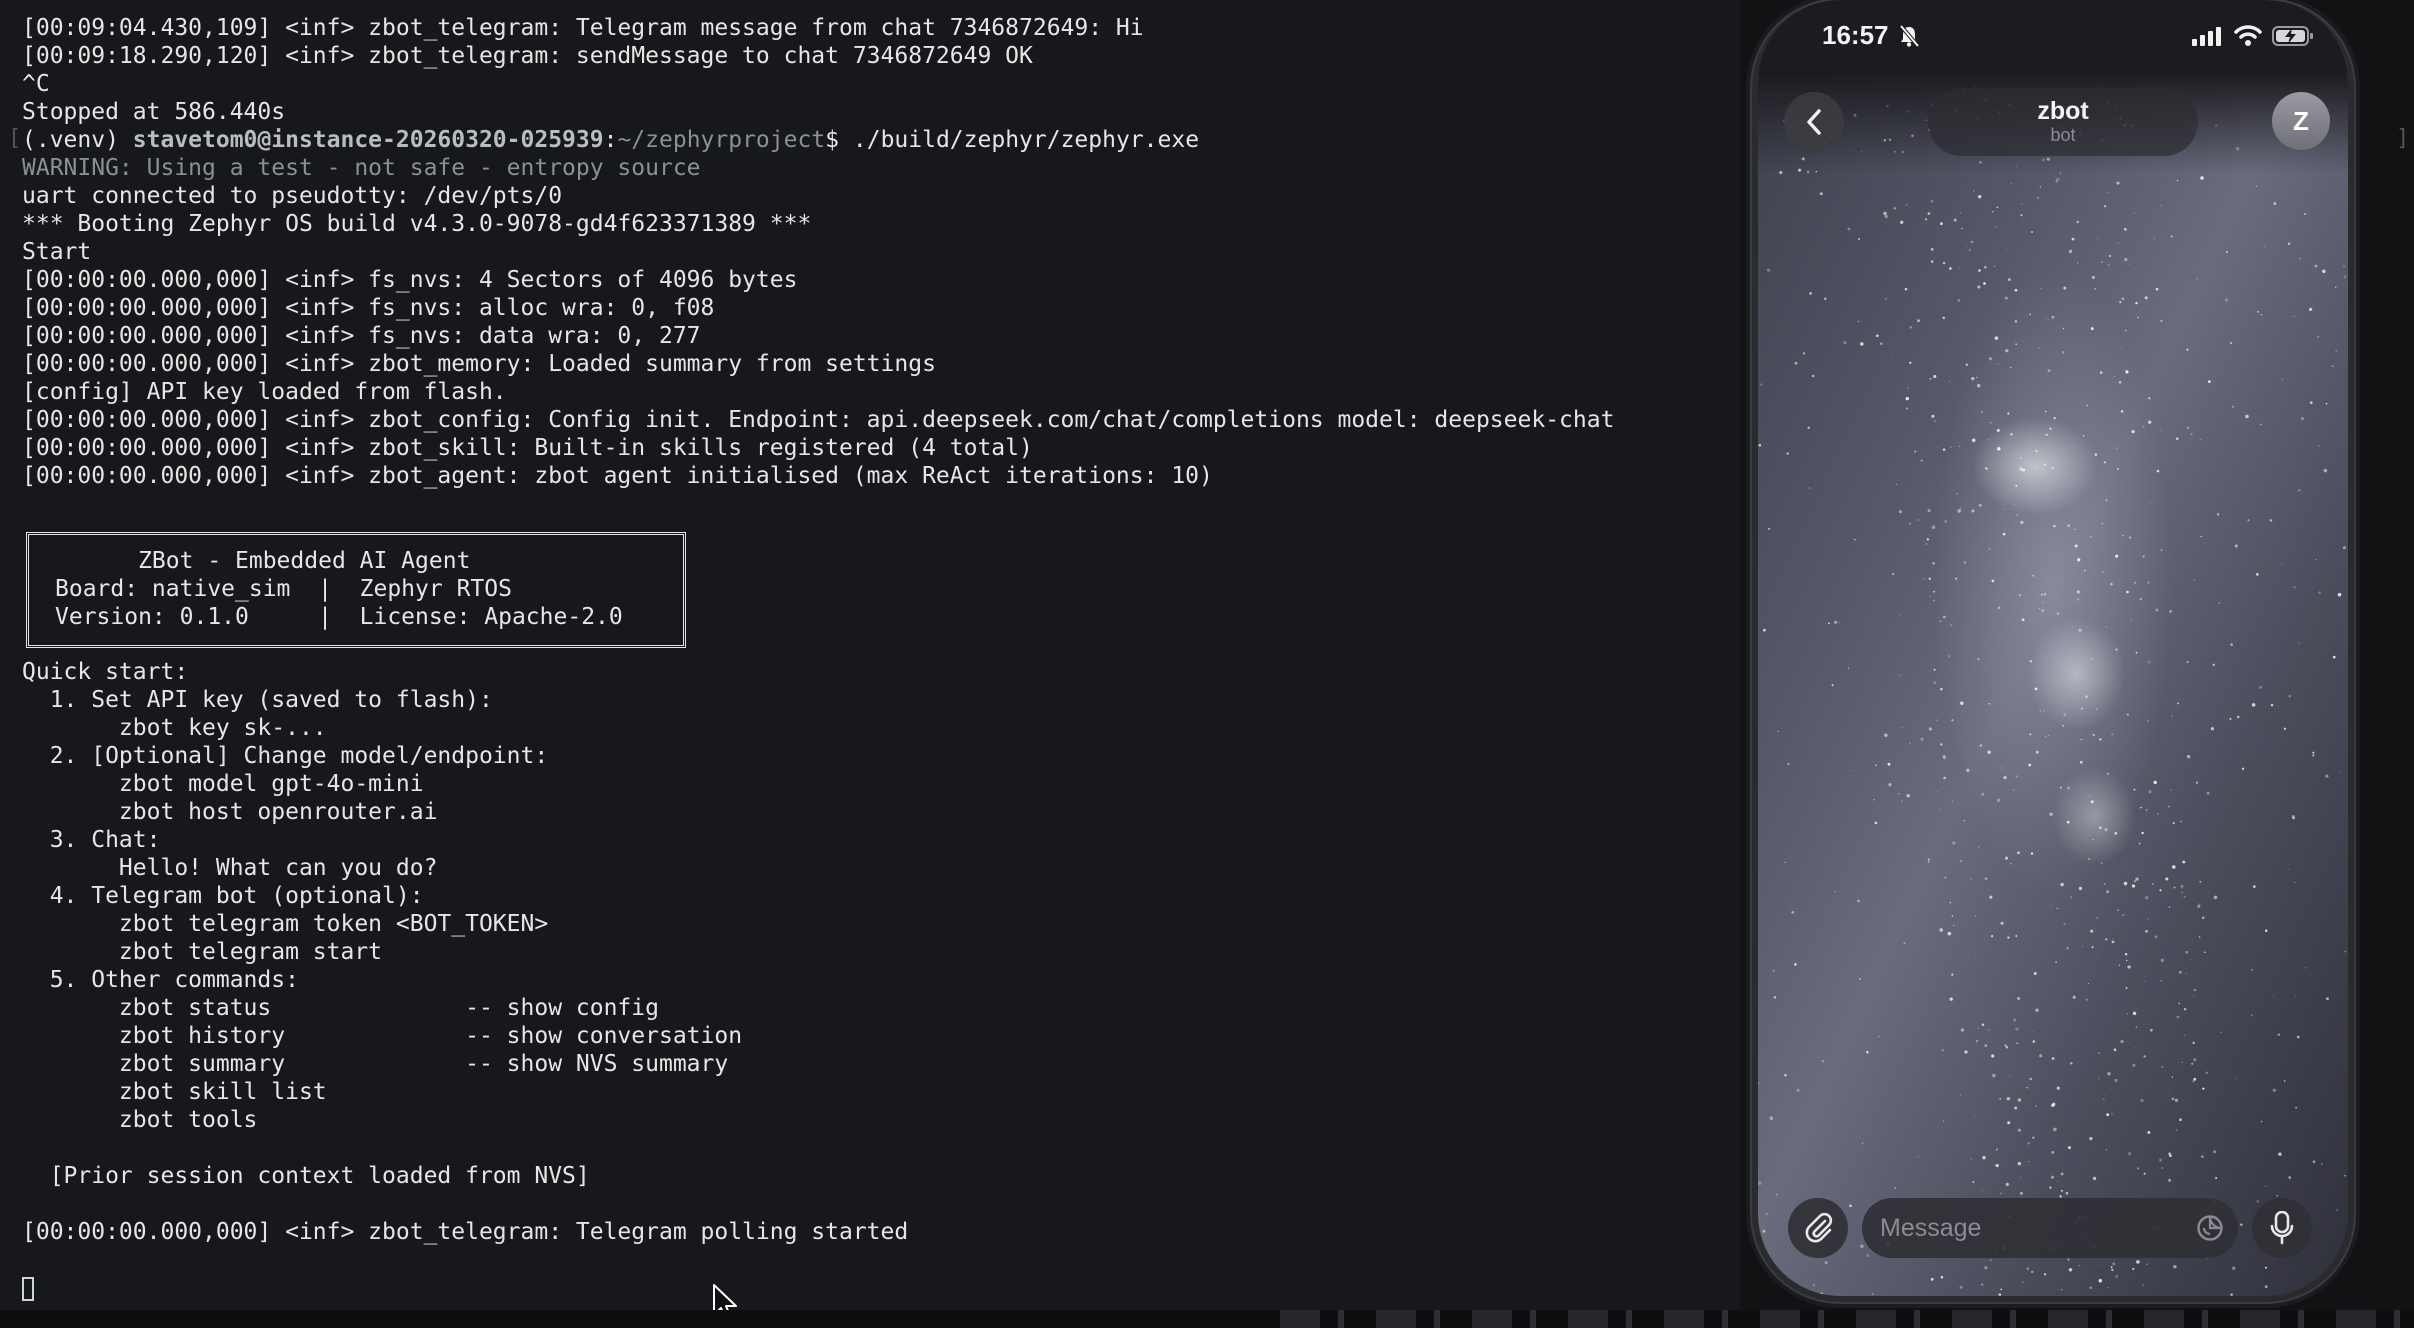 The width and height of the screenshot is (2414, 1328). I want to click on terminal-line: Hello! What can you do?, so click(230, 868).